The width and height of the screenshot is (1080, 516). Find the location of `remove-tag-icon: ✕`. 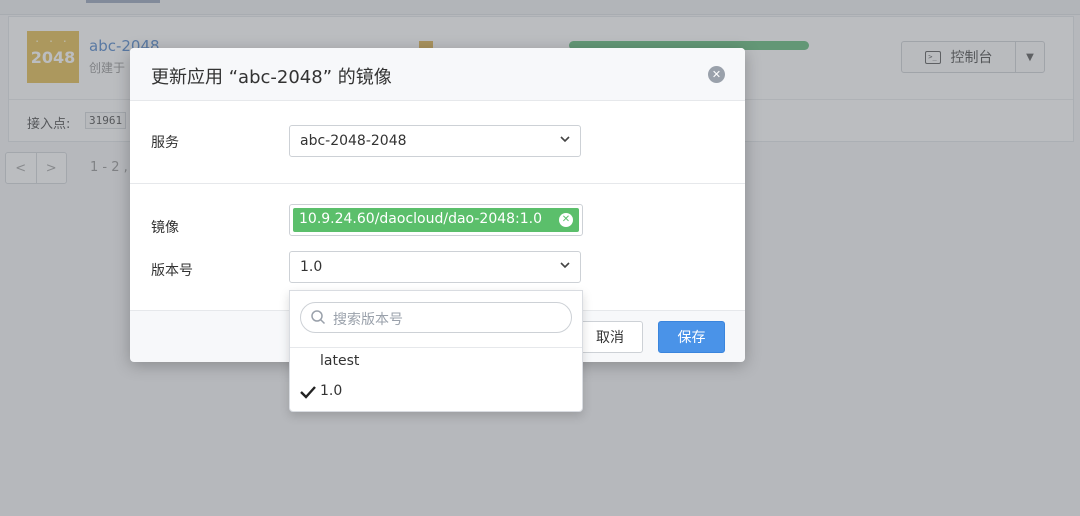

remove-tag-icon: ✕ is located at coordinates (566, 220).